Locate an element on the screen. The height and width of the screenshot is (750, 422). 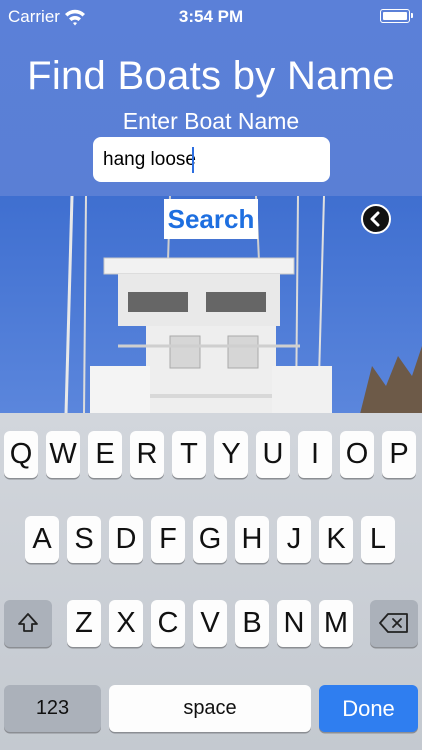
key-n: N is located at coordinates (294, 623).